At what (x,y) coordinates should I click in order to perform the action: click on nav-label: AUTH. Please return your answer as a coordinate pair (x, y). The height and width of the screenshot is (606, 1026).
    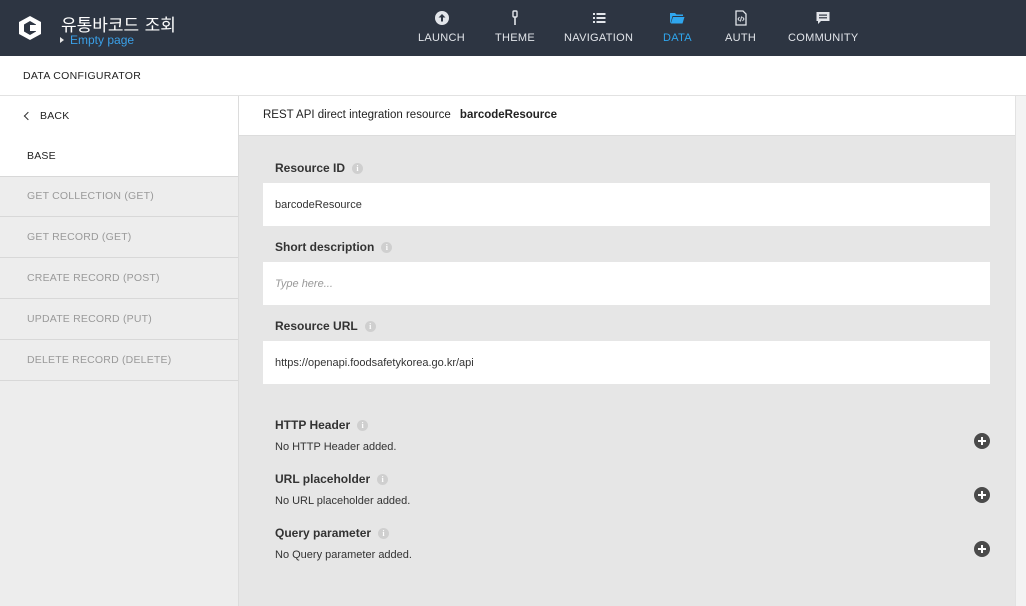
    Looking at the image, I should click on (741, 38).